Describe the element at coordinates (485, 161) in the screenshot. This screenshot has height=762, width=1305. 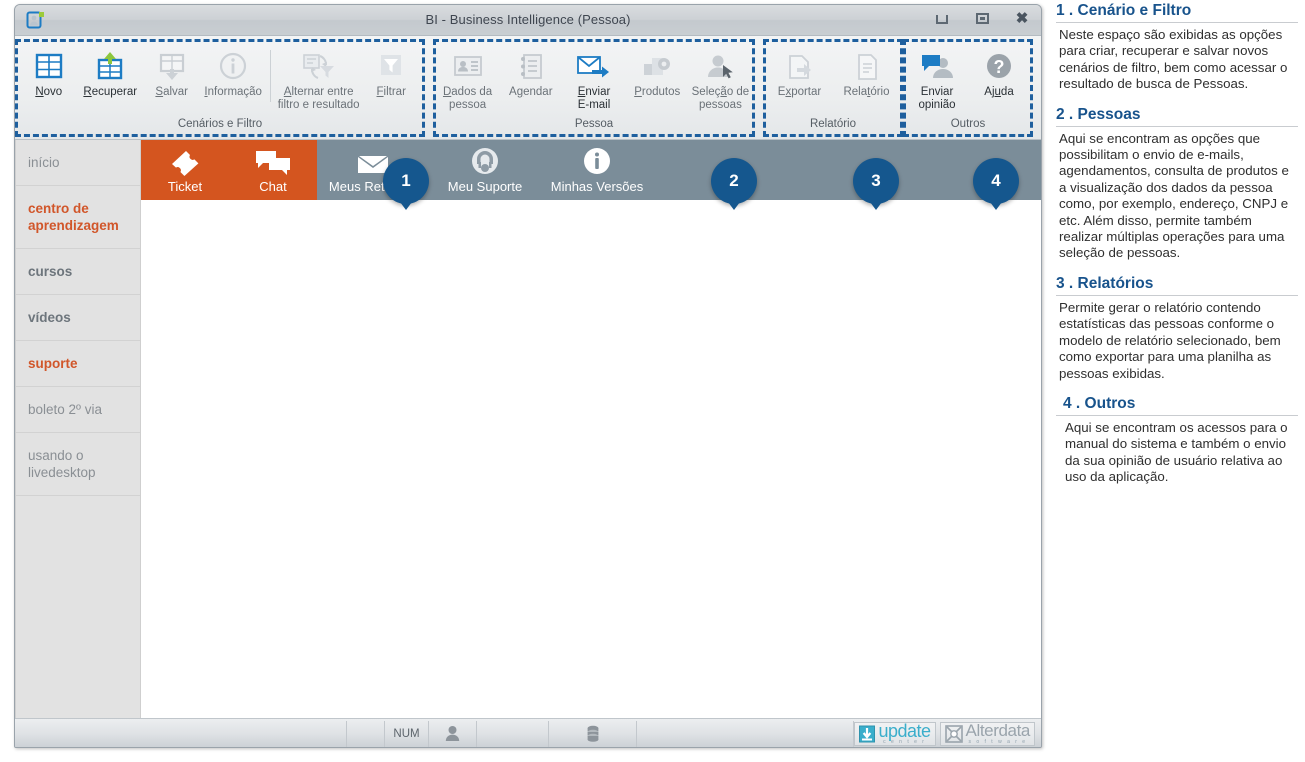
I see `headset-person-icon` at that location.